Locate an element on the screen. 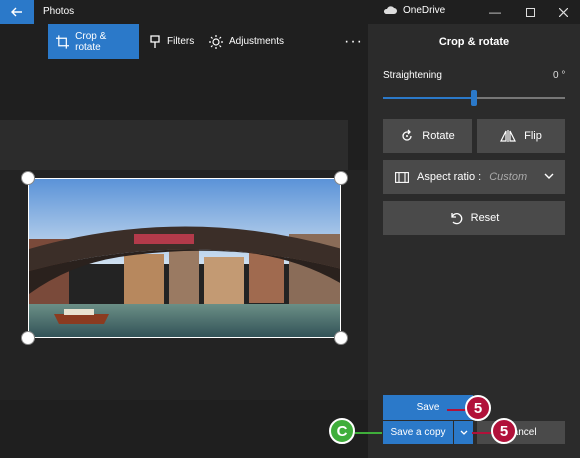  flip-label: Flip is located at coordinates (533, 136).